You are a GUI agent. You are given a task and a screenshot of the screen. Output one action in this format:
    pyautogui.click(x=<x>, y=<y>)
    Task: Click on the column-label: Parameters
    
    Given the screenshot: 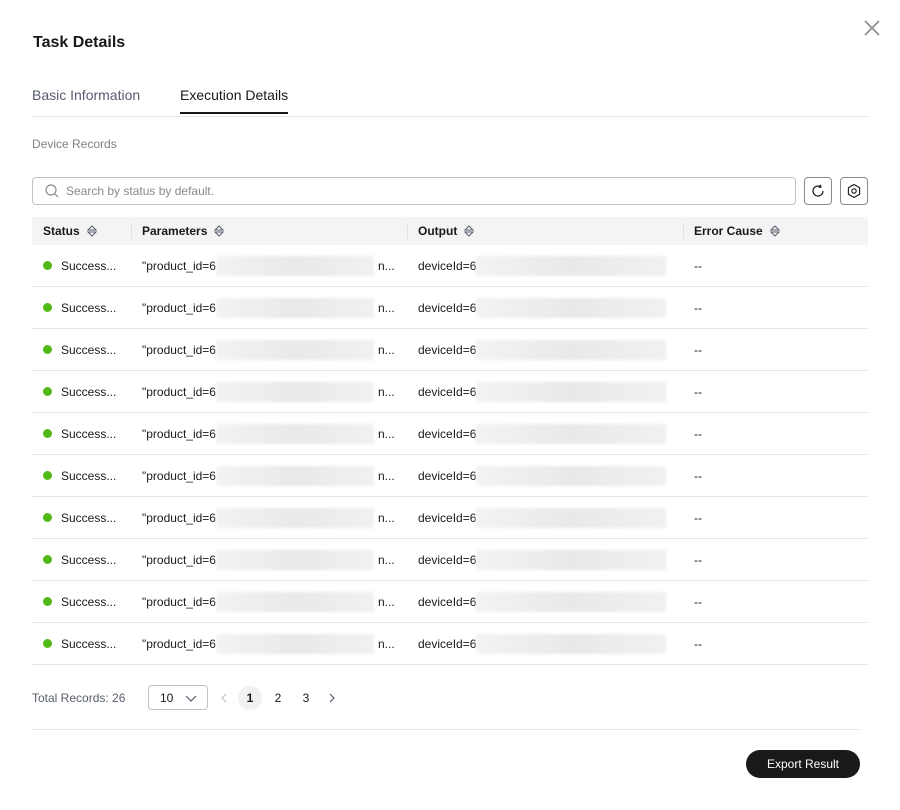 What is the action you would take?
    pyautogui.click(x=175, y=231)
    